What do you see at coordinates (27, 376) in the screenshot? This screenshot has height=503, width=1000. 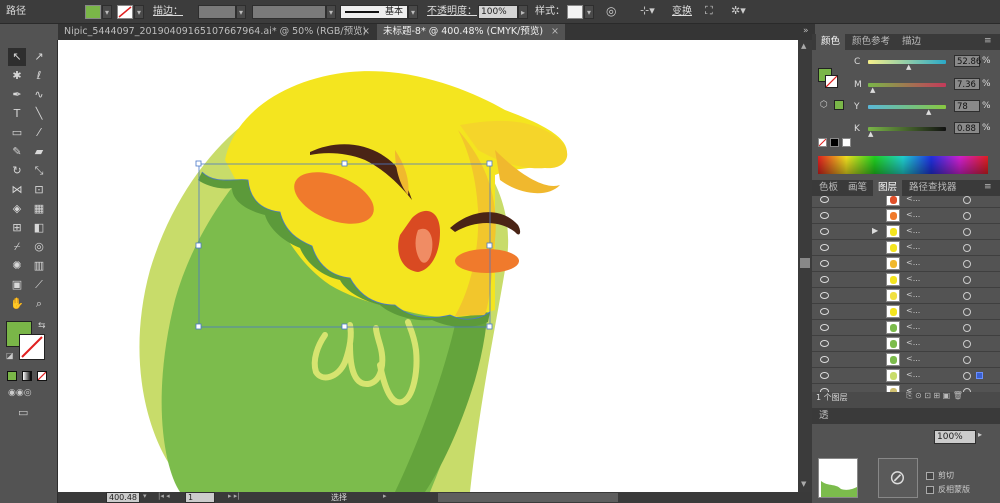 I see `gradient-mode-icon` at bounding box center [27, 376].